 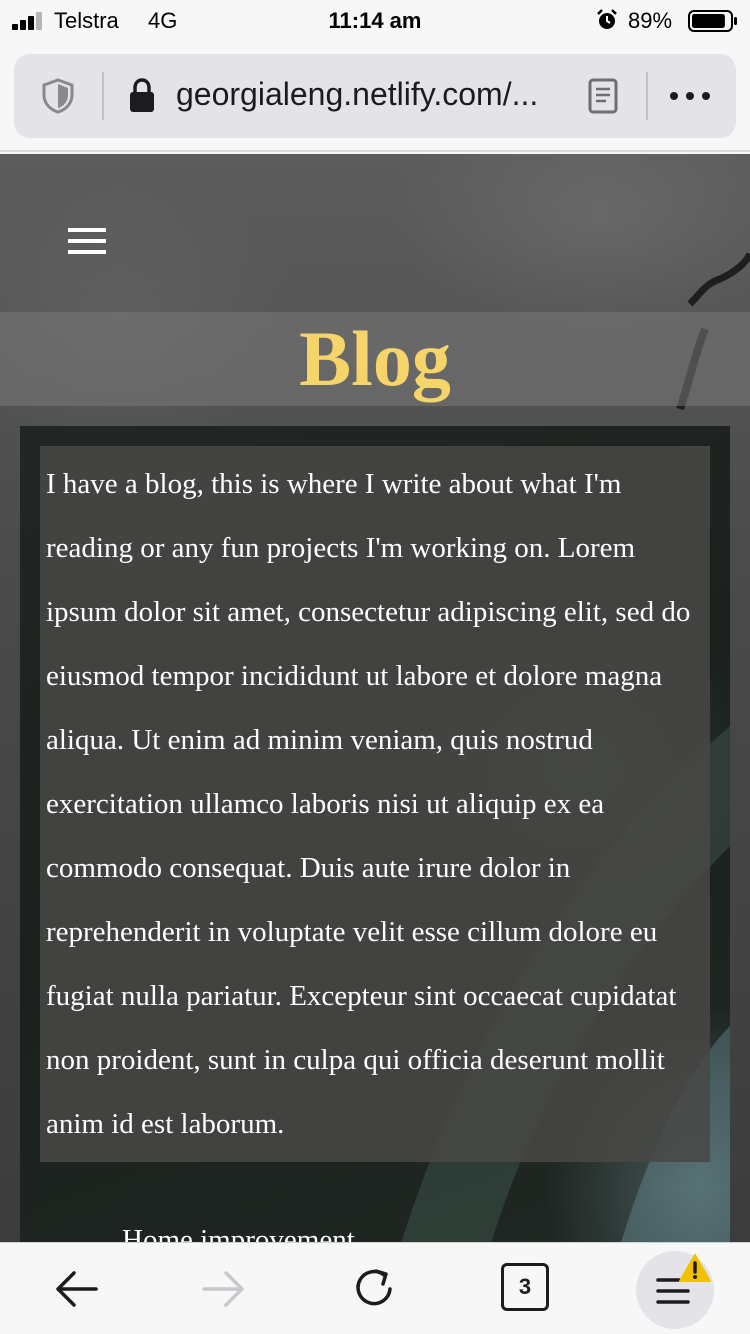 What do you see at coordinates (607, 19) in the screenshot?
I see `alarm-icon` at bounding box center [607, 19].